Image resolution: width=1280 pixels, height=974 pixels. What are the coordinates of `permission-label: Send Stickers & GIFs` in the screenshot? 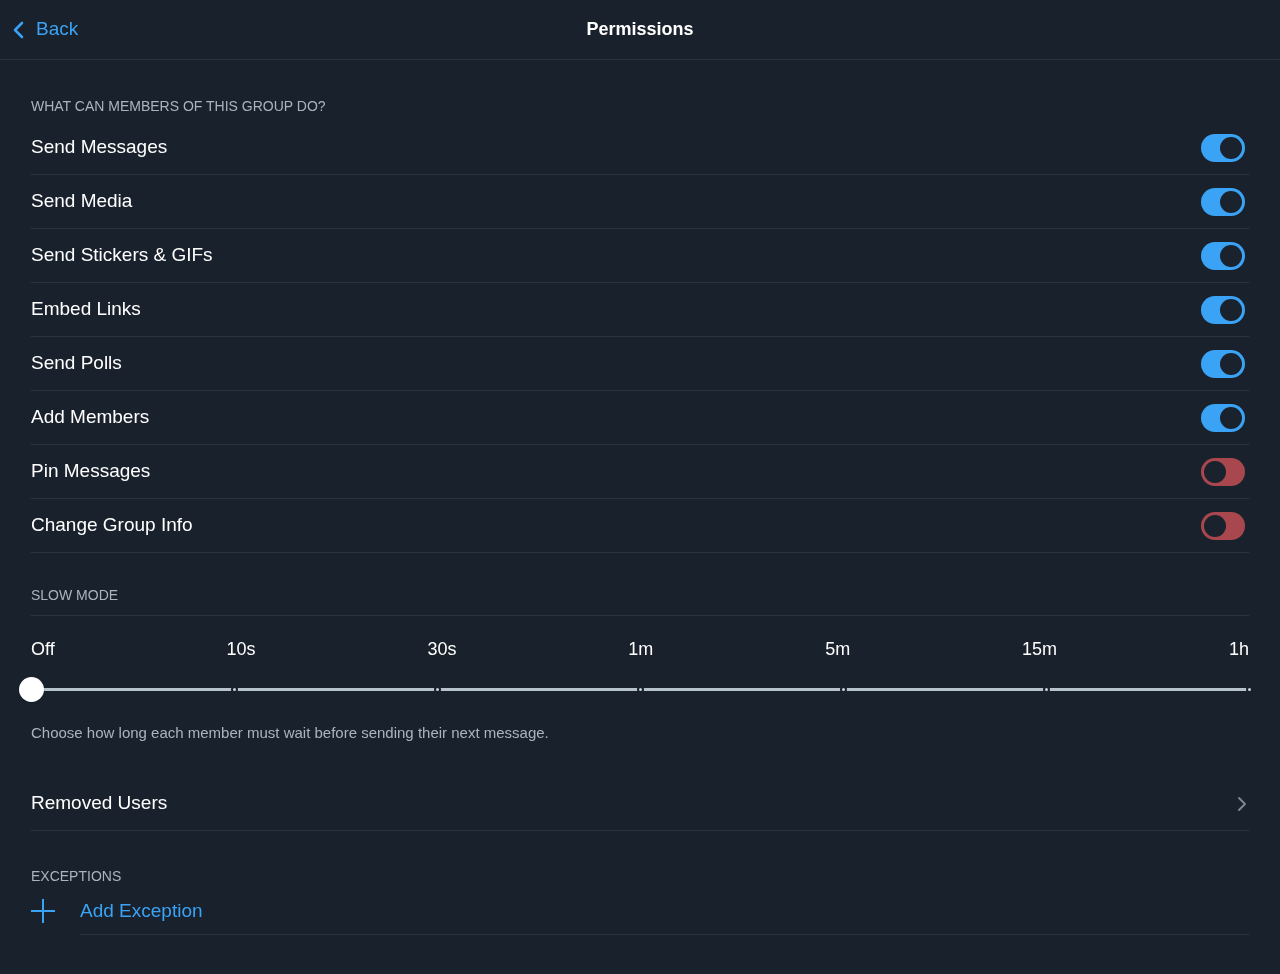 It's located at (122, 255).